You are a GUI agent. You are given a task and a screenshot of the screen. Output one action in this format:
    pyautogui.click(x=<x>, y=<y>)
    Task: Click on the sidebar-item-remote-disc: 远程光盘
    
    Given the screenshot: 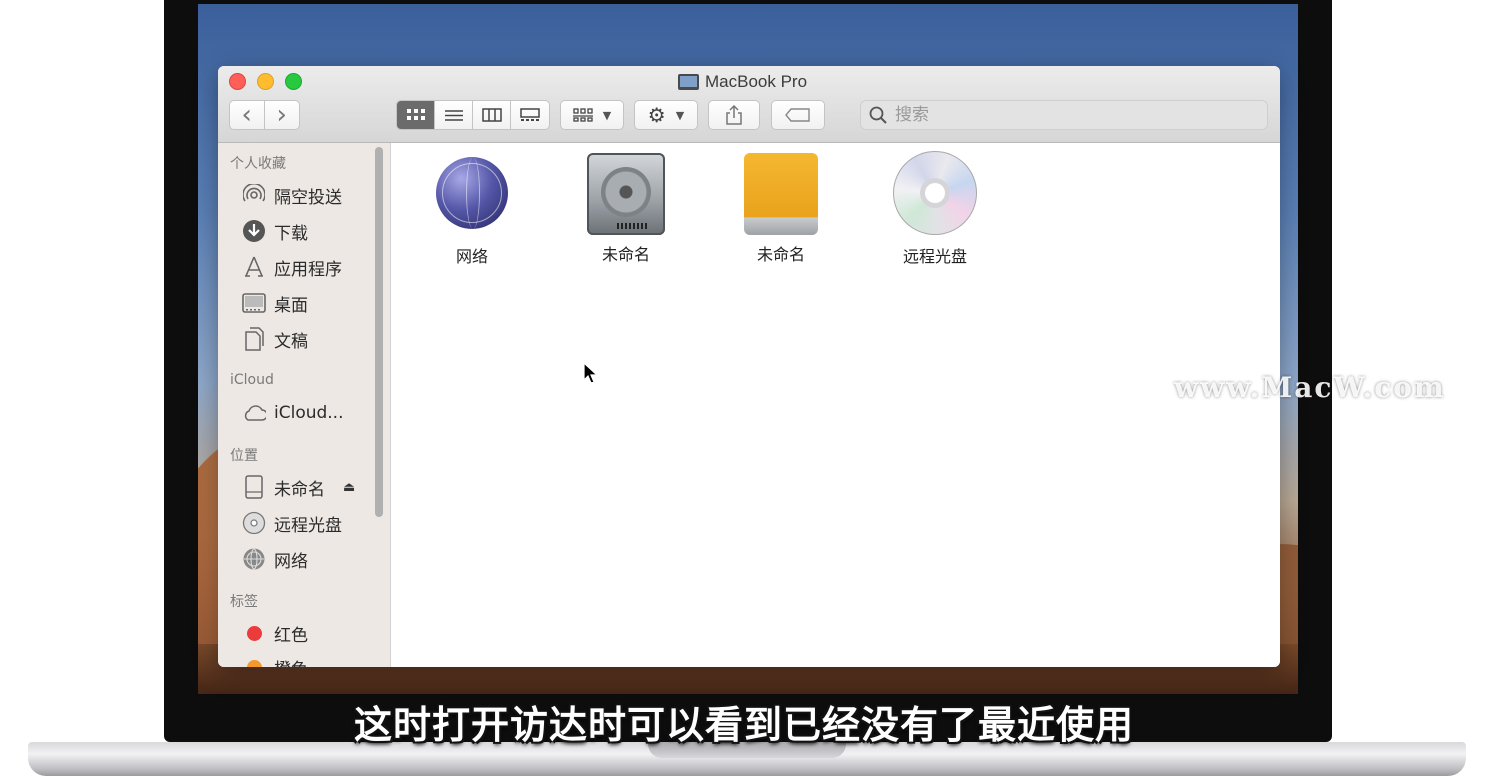 What is the action you would take?
    pyautogui.click(x=312, y=523)
    